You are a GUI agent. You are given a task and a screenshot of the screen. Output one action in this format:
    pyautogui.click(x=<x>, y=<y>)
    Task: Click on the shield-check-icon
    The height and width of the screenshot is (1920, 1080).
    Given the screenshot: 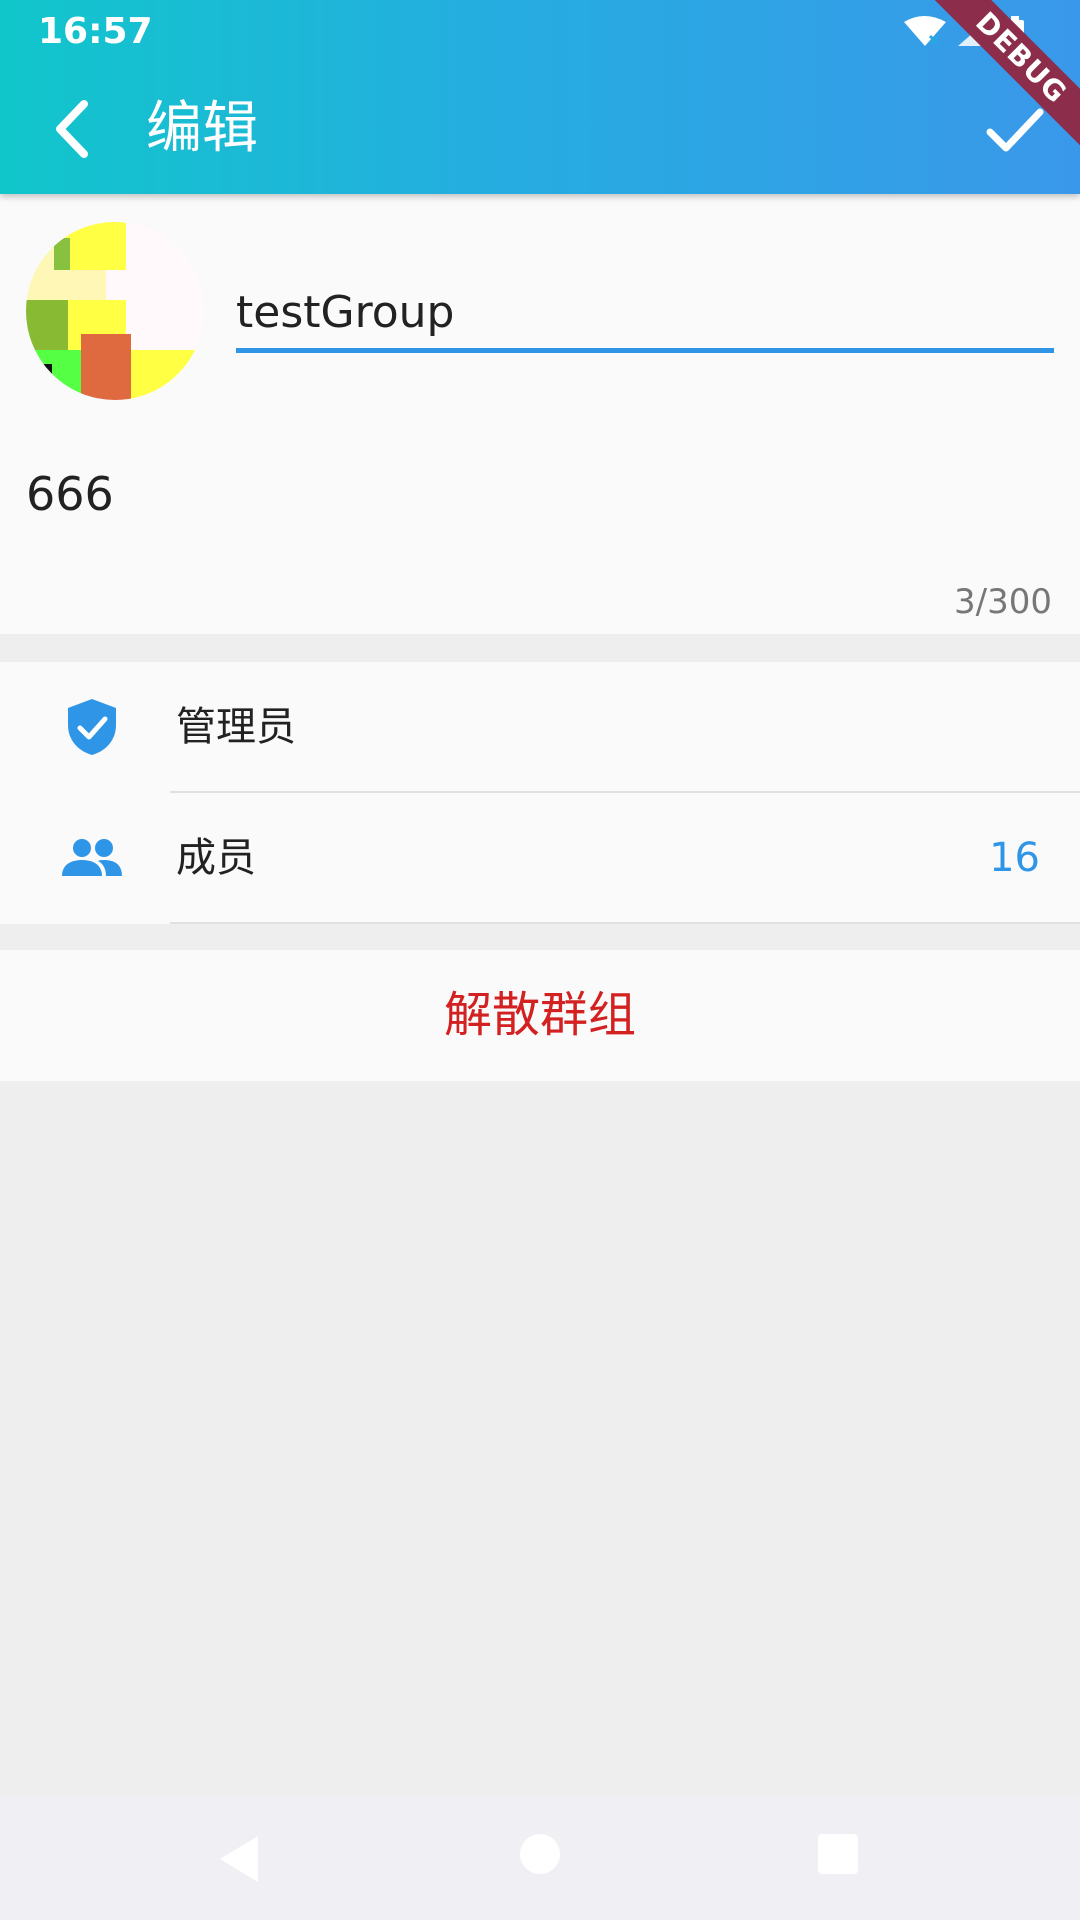 What is the action you would take?
    pyautogui.click(x=92, y=727)
    